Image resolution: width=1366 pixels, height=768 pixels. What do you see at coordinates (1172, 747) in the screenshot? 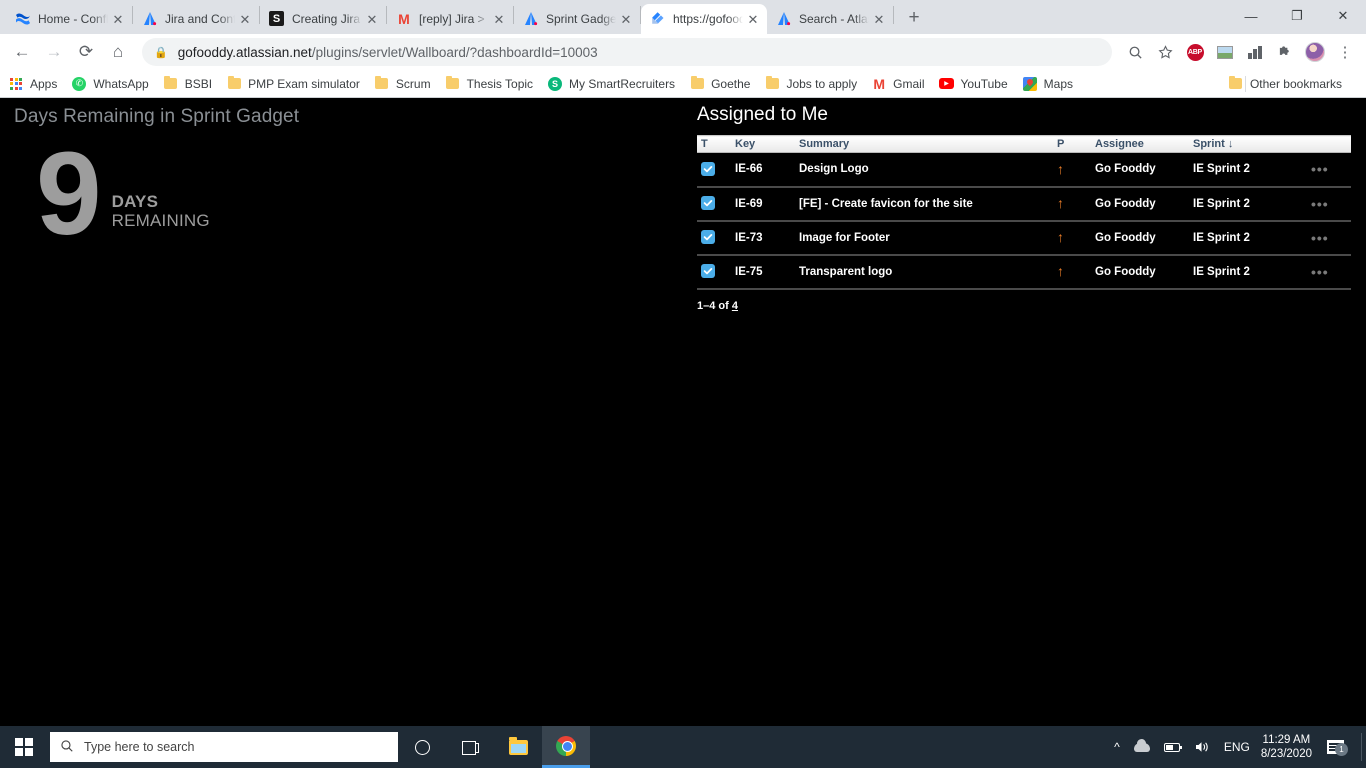
I see `battery-icon` at bounding box center [1172, 747].